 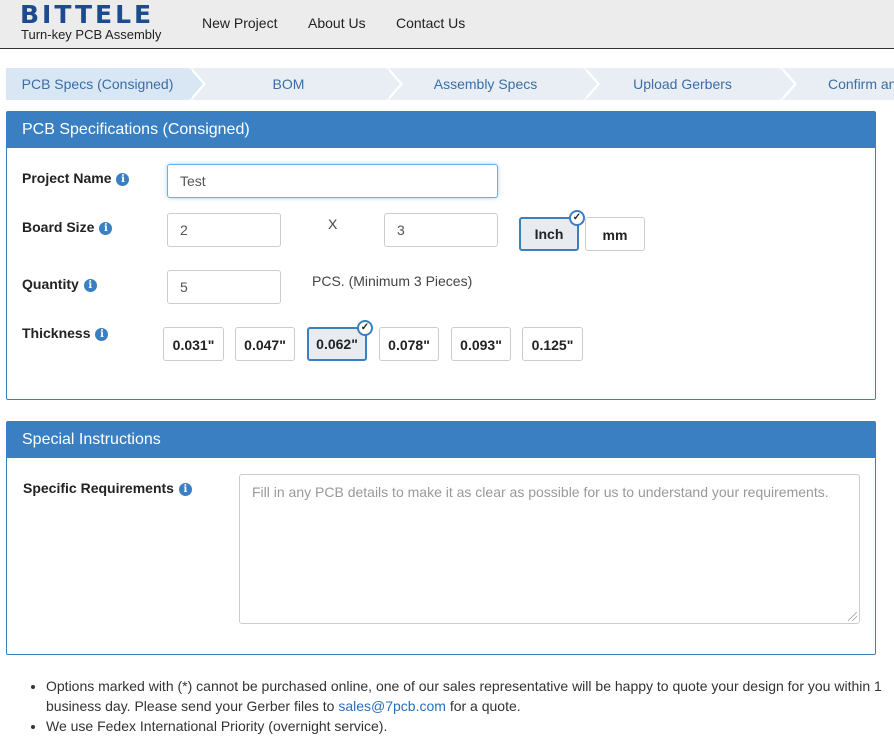 I want to click on step-pcb-specs: PCB Specs (Consigned), so click(x=106, y=84).